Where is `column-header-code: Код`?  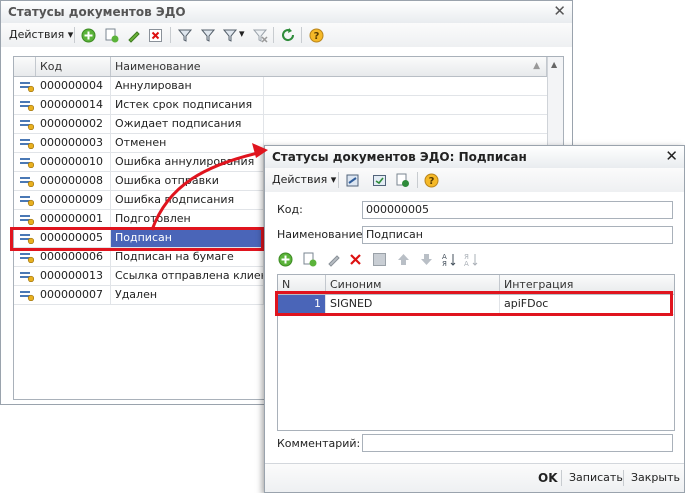
column-header-code: Код is located at coordinates (73, 66).